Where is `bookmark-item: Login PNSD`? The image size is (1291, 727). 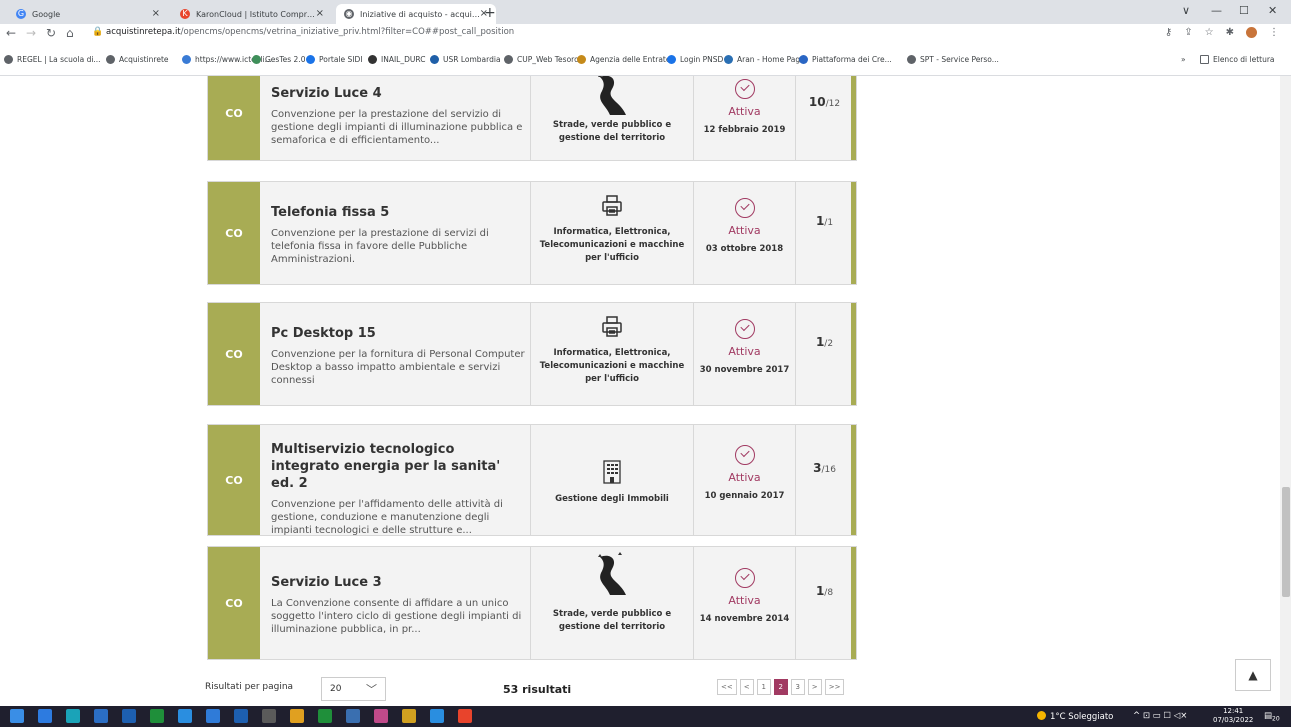
bookmark-item: Login PNSD is located at coordinates (695, 59).